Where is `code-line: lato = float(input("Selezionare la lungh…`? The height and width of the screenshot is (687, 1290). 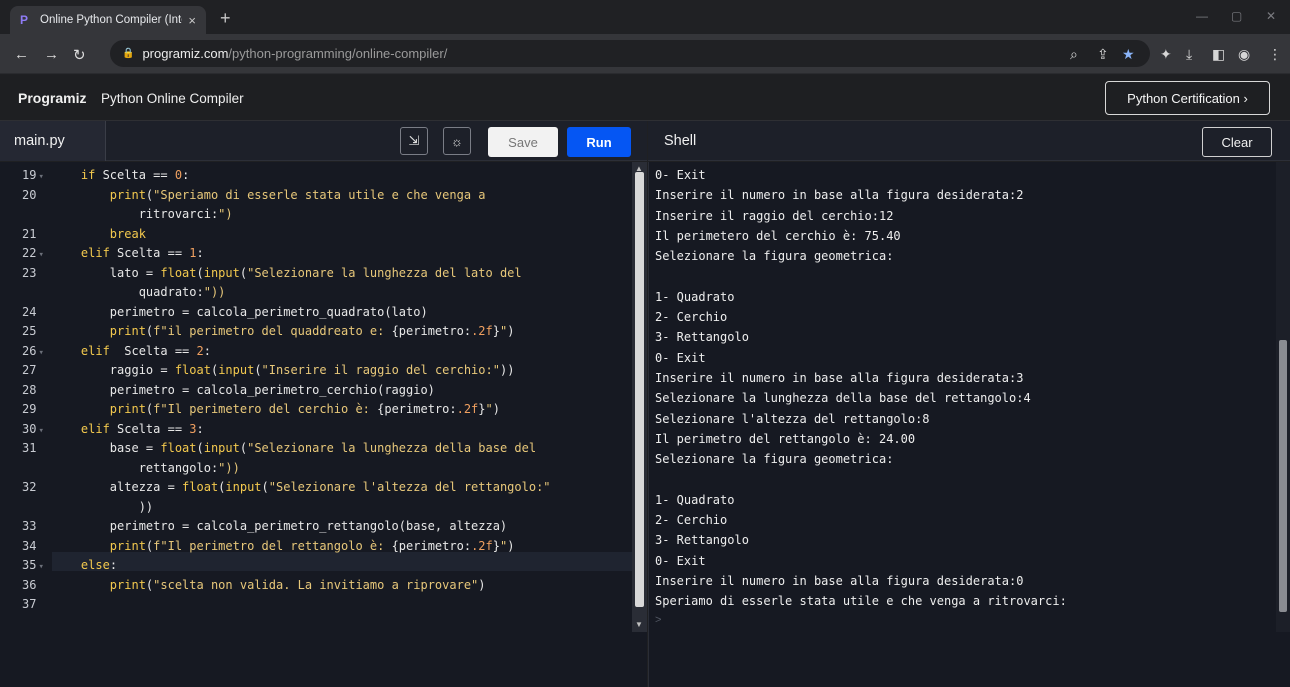 code-line: lato = float(input("Selezionare la lungh… is located at coordinates (287, 273).